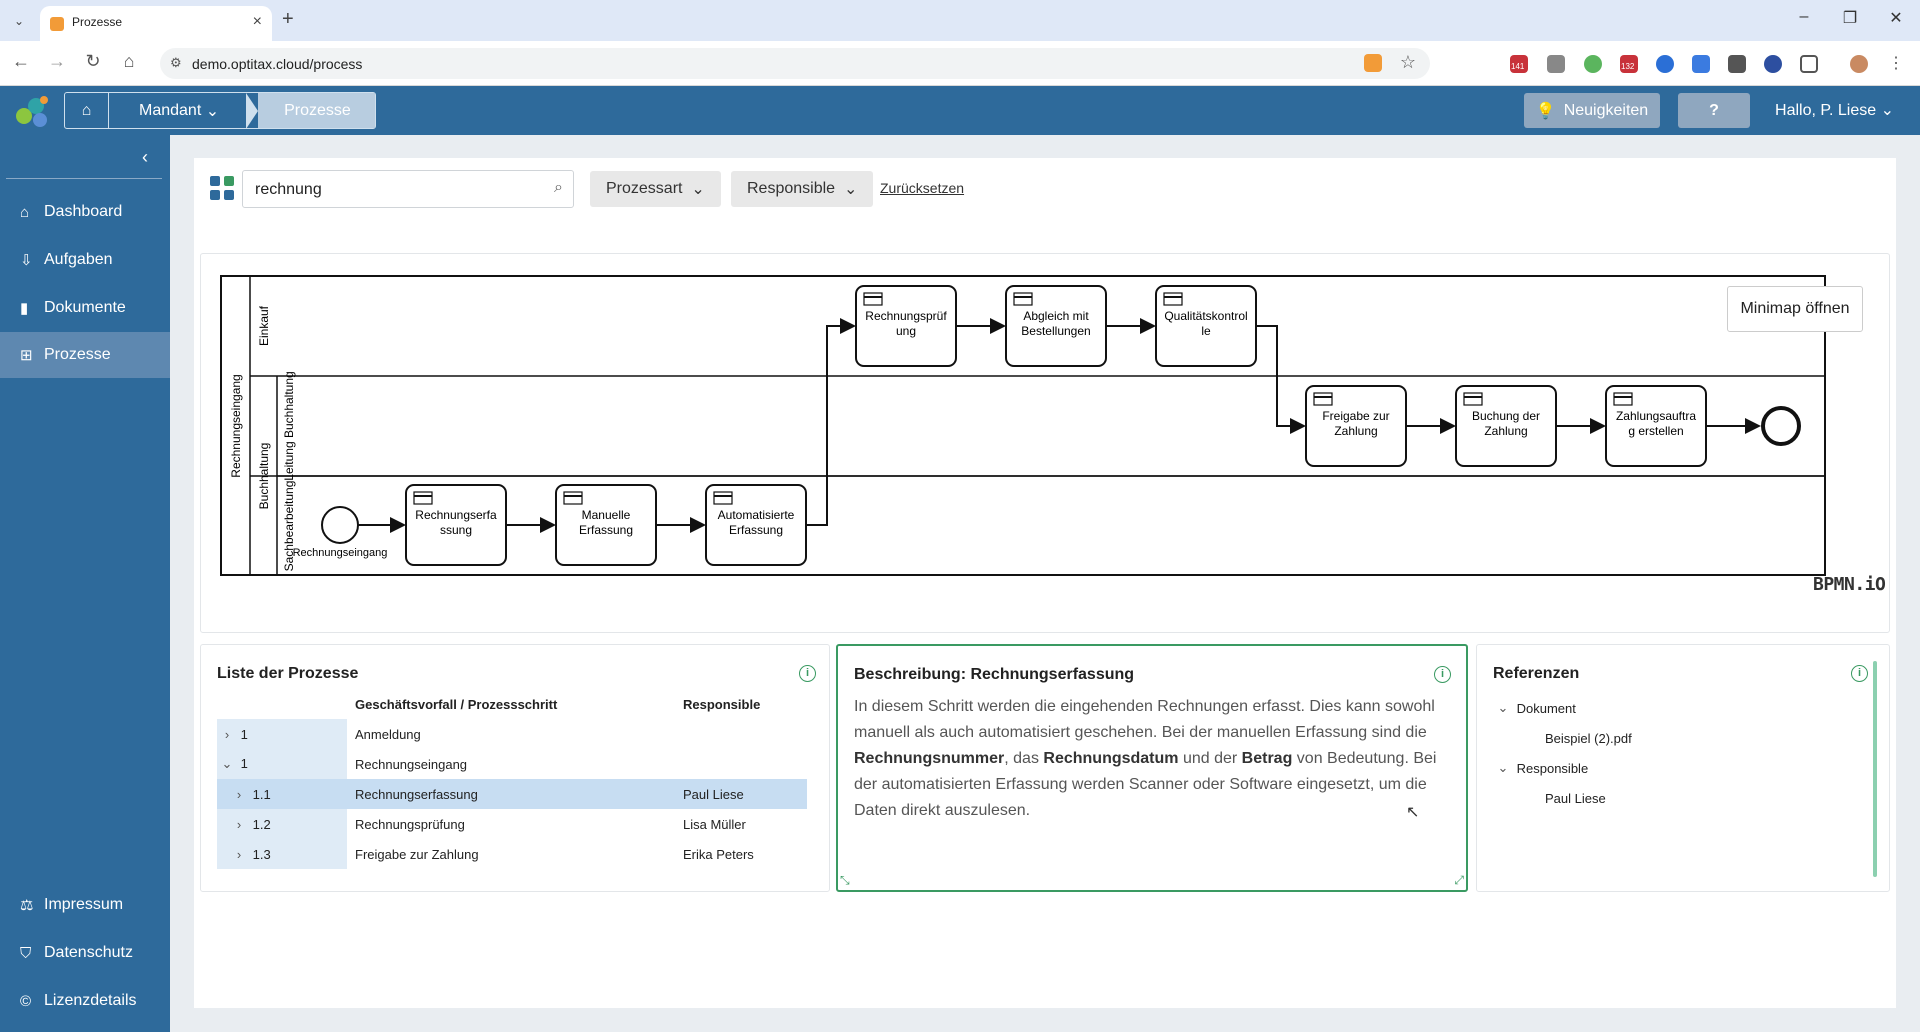 Image resolution: width=1920 pixels, height=1032 pixels. Describe the element at coordinates (1056, 316) in the screenshot. I see `task-label-line: Abgleich mit` at that location.